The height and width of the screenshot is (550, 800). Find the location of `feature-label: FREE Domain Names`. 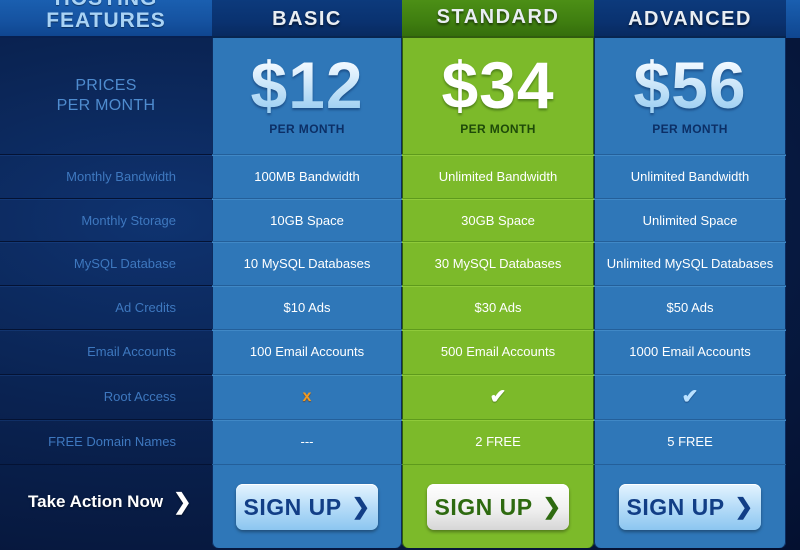

feature-label: FREE Domain Names is located at coordinates (112, 441).